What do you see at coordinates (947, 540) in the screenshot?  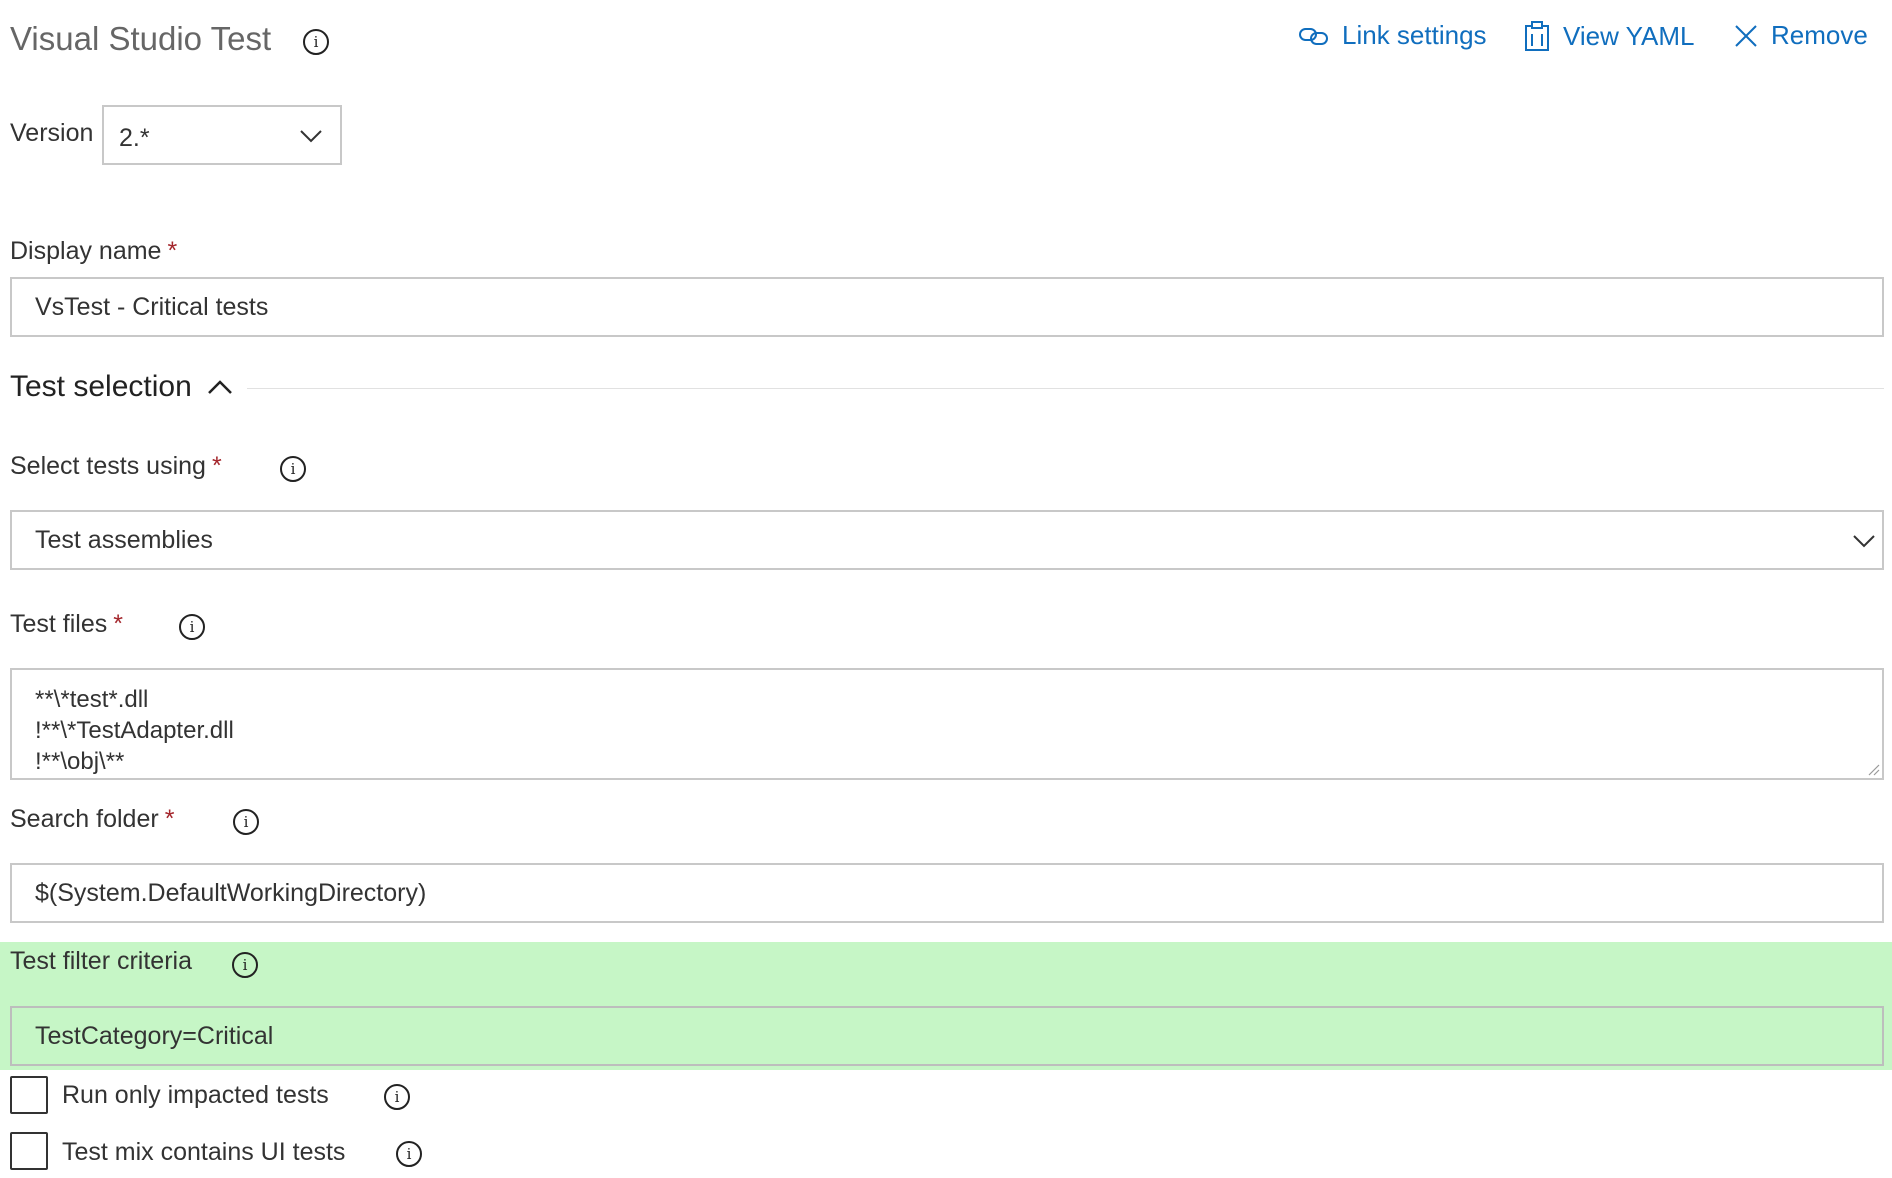 I see `select-tests-dropdown: Test assemblies` at bounding box center [947, 540].